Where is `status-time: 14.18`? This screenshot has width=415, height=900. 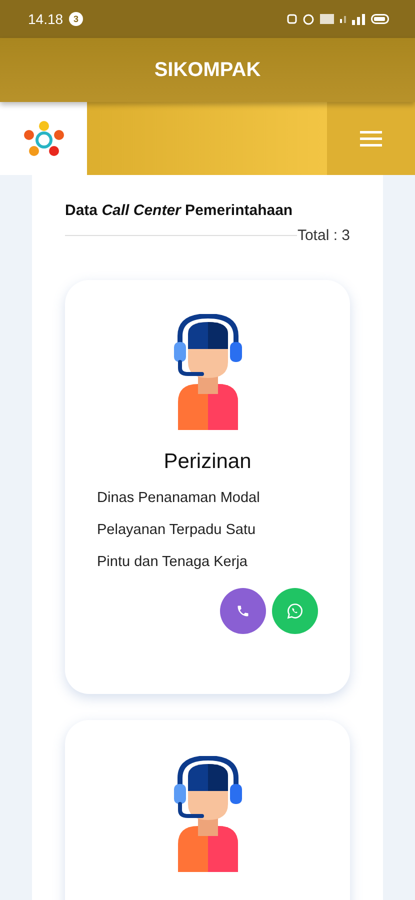 status-time: 14.18 is located at coordinates (46, 19).